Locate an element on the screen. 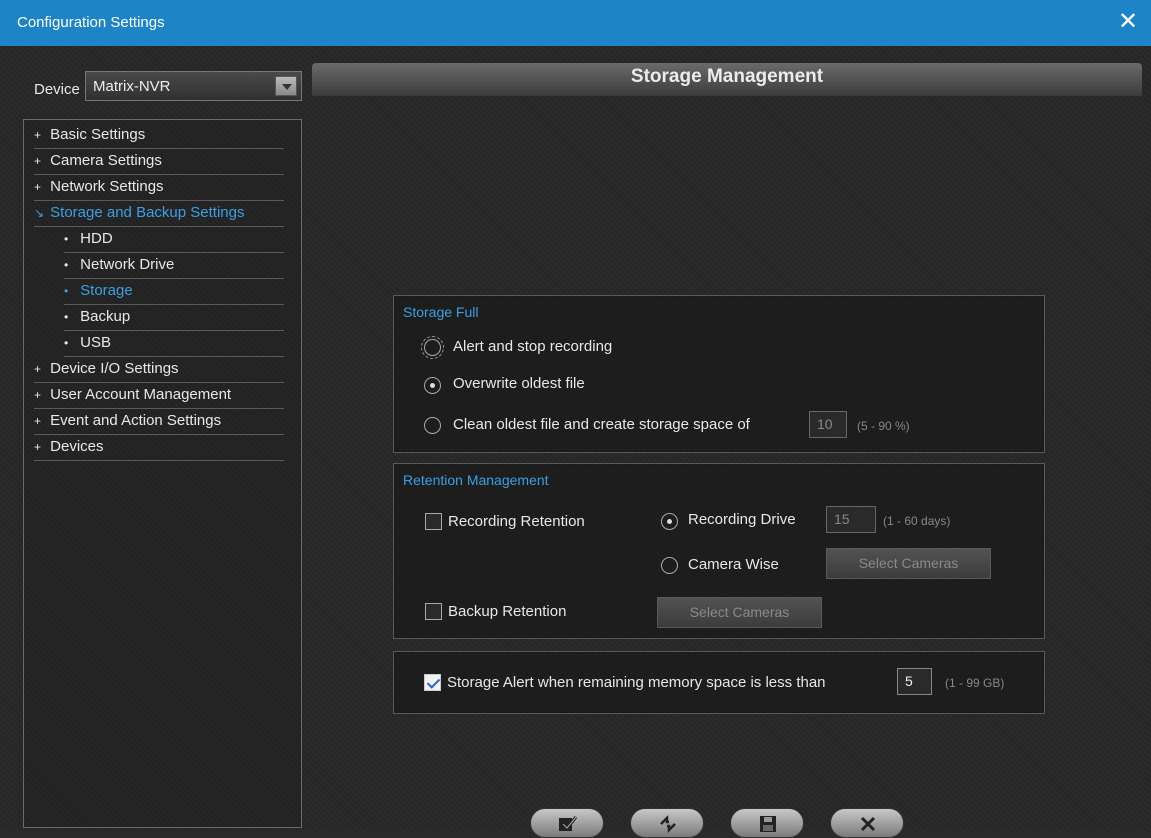 The width and height of the screenshot is (1151, 838). cancel-icon is located at coordinates (868, 824).